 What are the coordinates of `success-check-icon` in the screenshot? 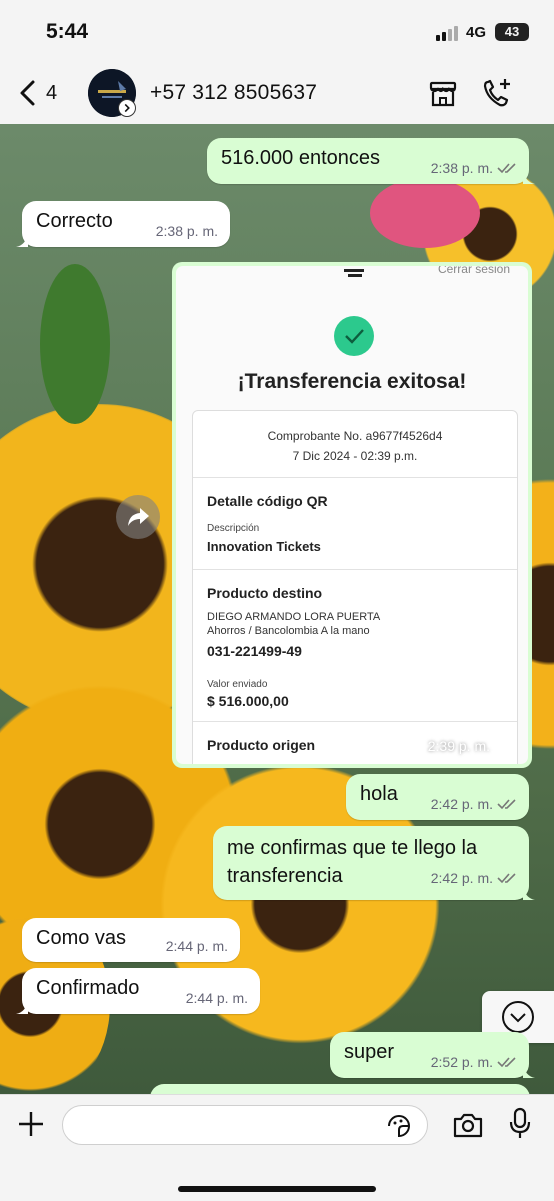 It's located at (354, 336).